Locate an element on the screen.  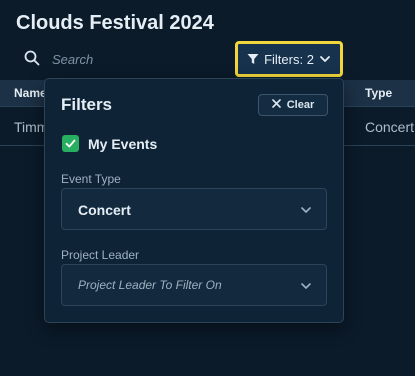
filters-panel-title: Filters is located at coordinates (87, 104).